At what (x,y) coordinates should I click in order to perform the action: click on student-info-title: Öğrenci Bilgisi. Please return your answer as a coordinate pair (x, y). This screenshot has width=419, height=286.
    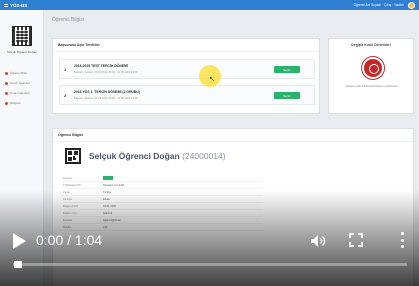
    Looking at the image, I should click on (233, 135).